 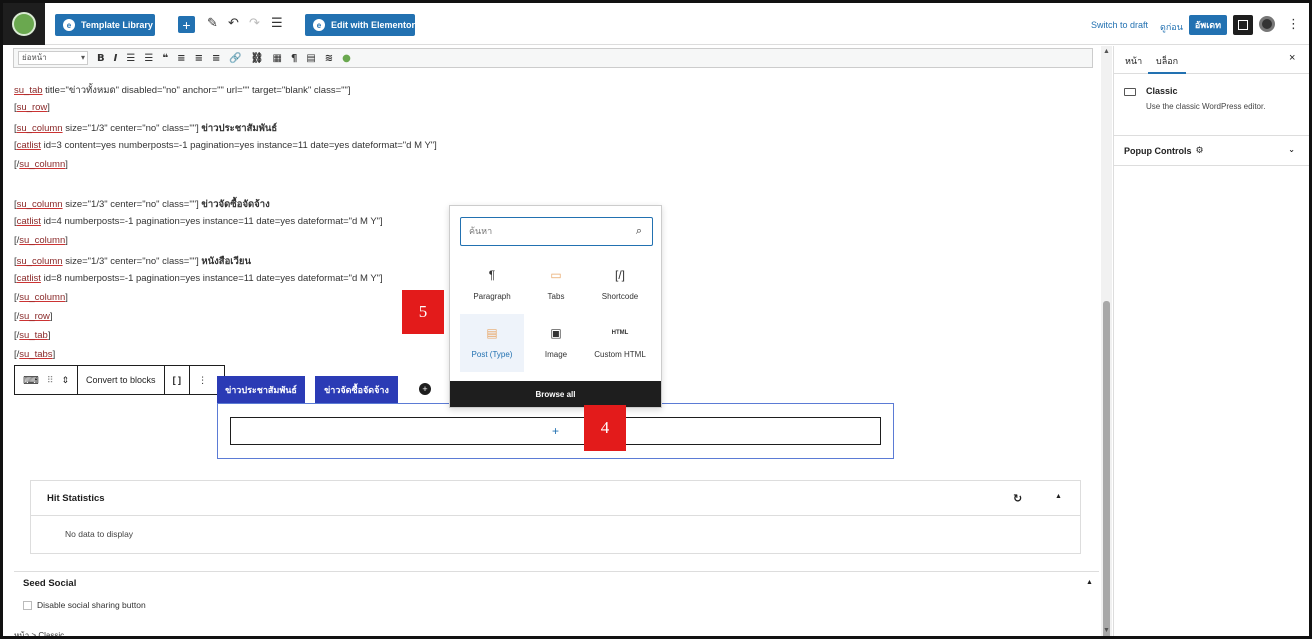 I want to click on search-icon: ⌕, so click(x=638, y=231).